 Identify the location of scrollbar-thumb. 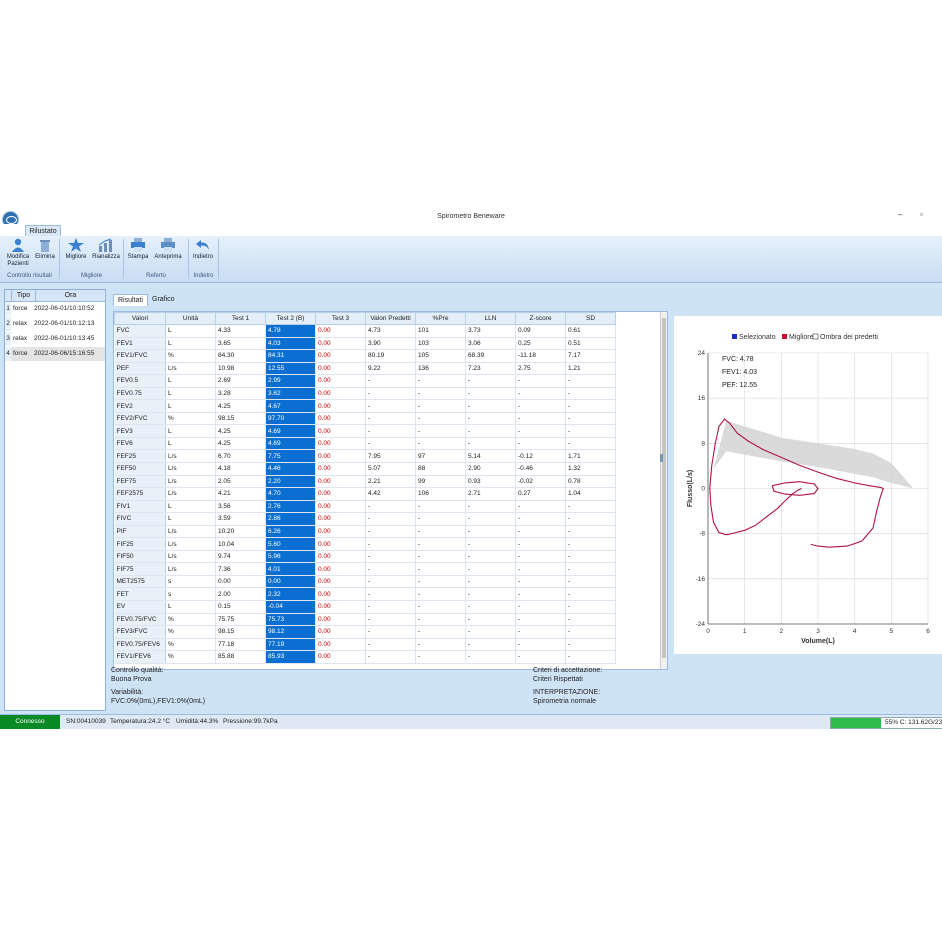
(664, 488).